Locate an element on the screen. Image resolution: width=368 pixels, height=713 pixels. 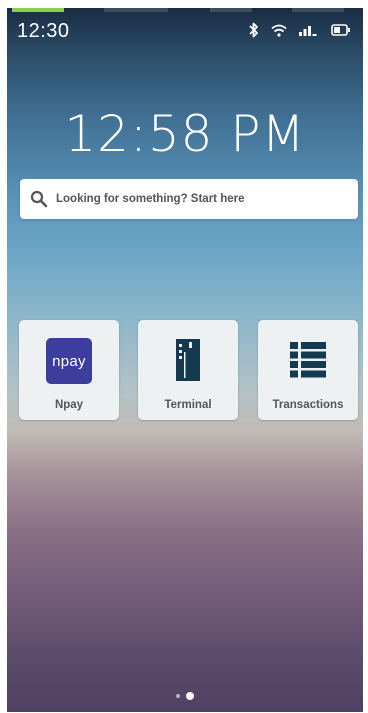
app-tile-terminal: Terminal is located at coordinates (188, 370).